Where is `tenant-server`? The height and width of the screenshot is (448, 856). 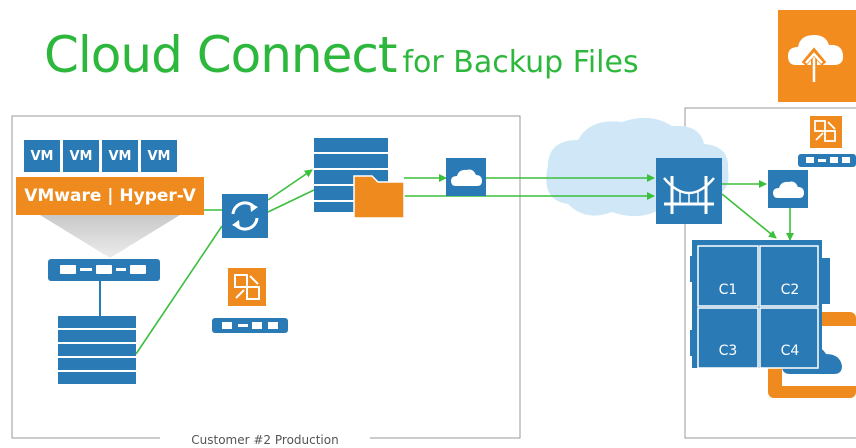 tenant-server is located at coordinates (250, 325).